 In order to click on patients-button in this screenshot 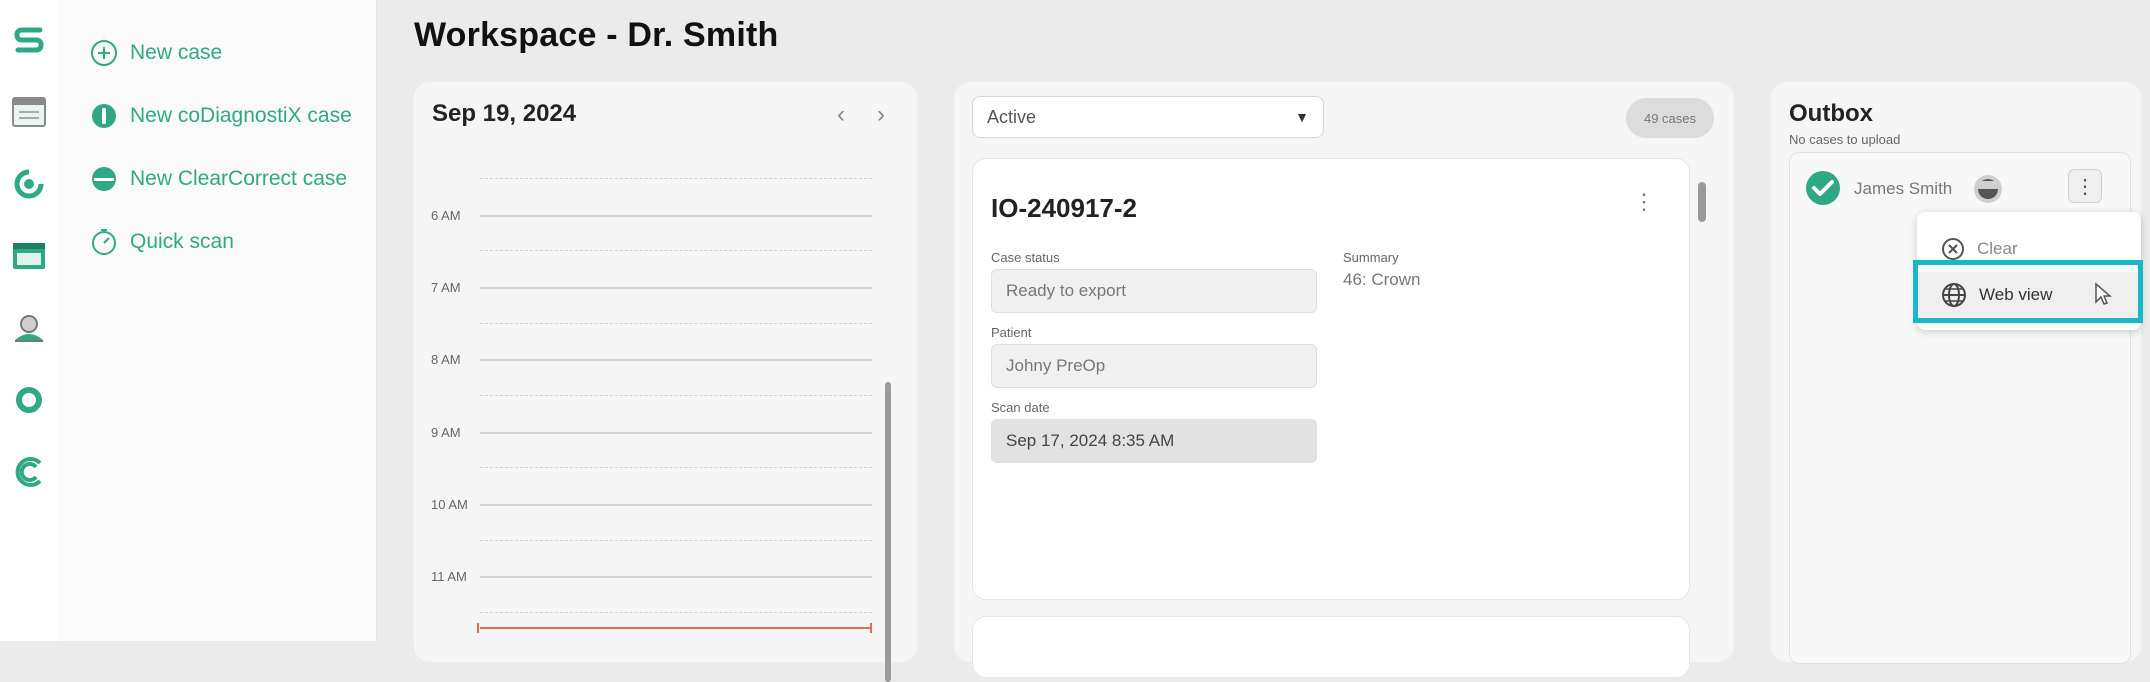, I will do `click(29, 328)`.